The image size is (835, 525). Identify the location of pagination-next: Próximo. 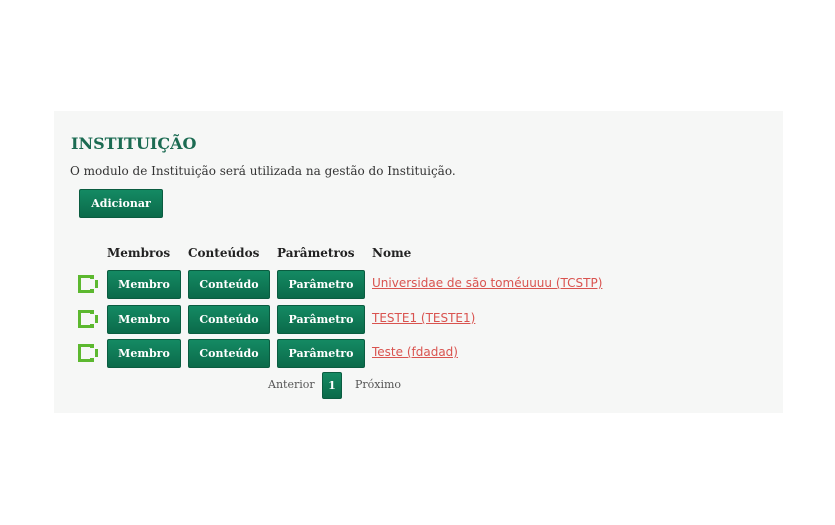
(378, 384).